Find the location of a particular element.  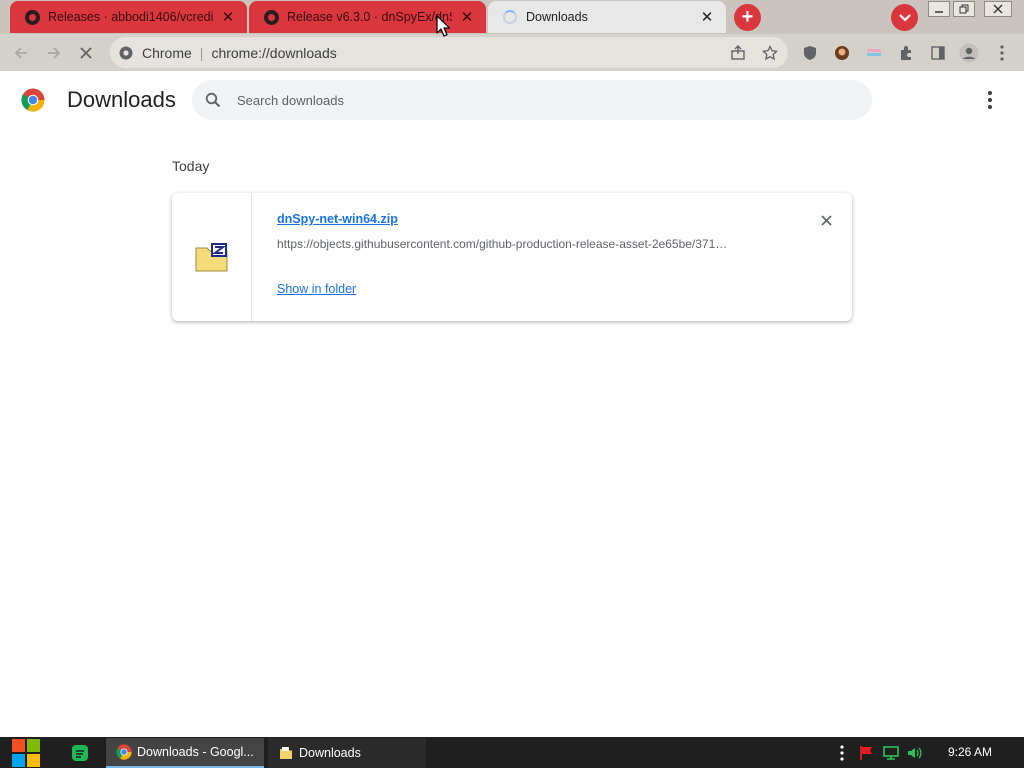

taskbar-clock: 9:26 AM is located at coordinates (970, 752).